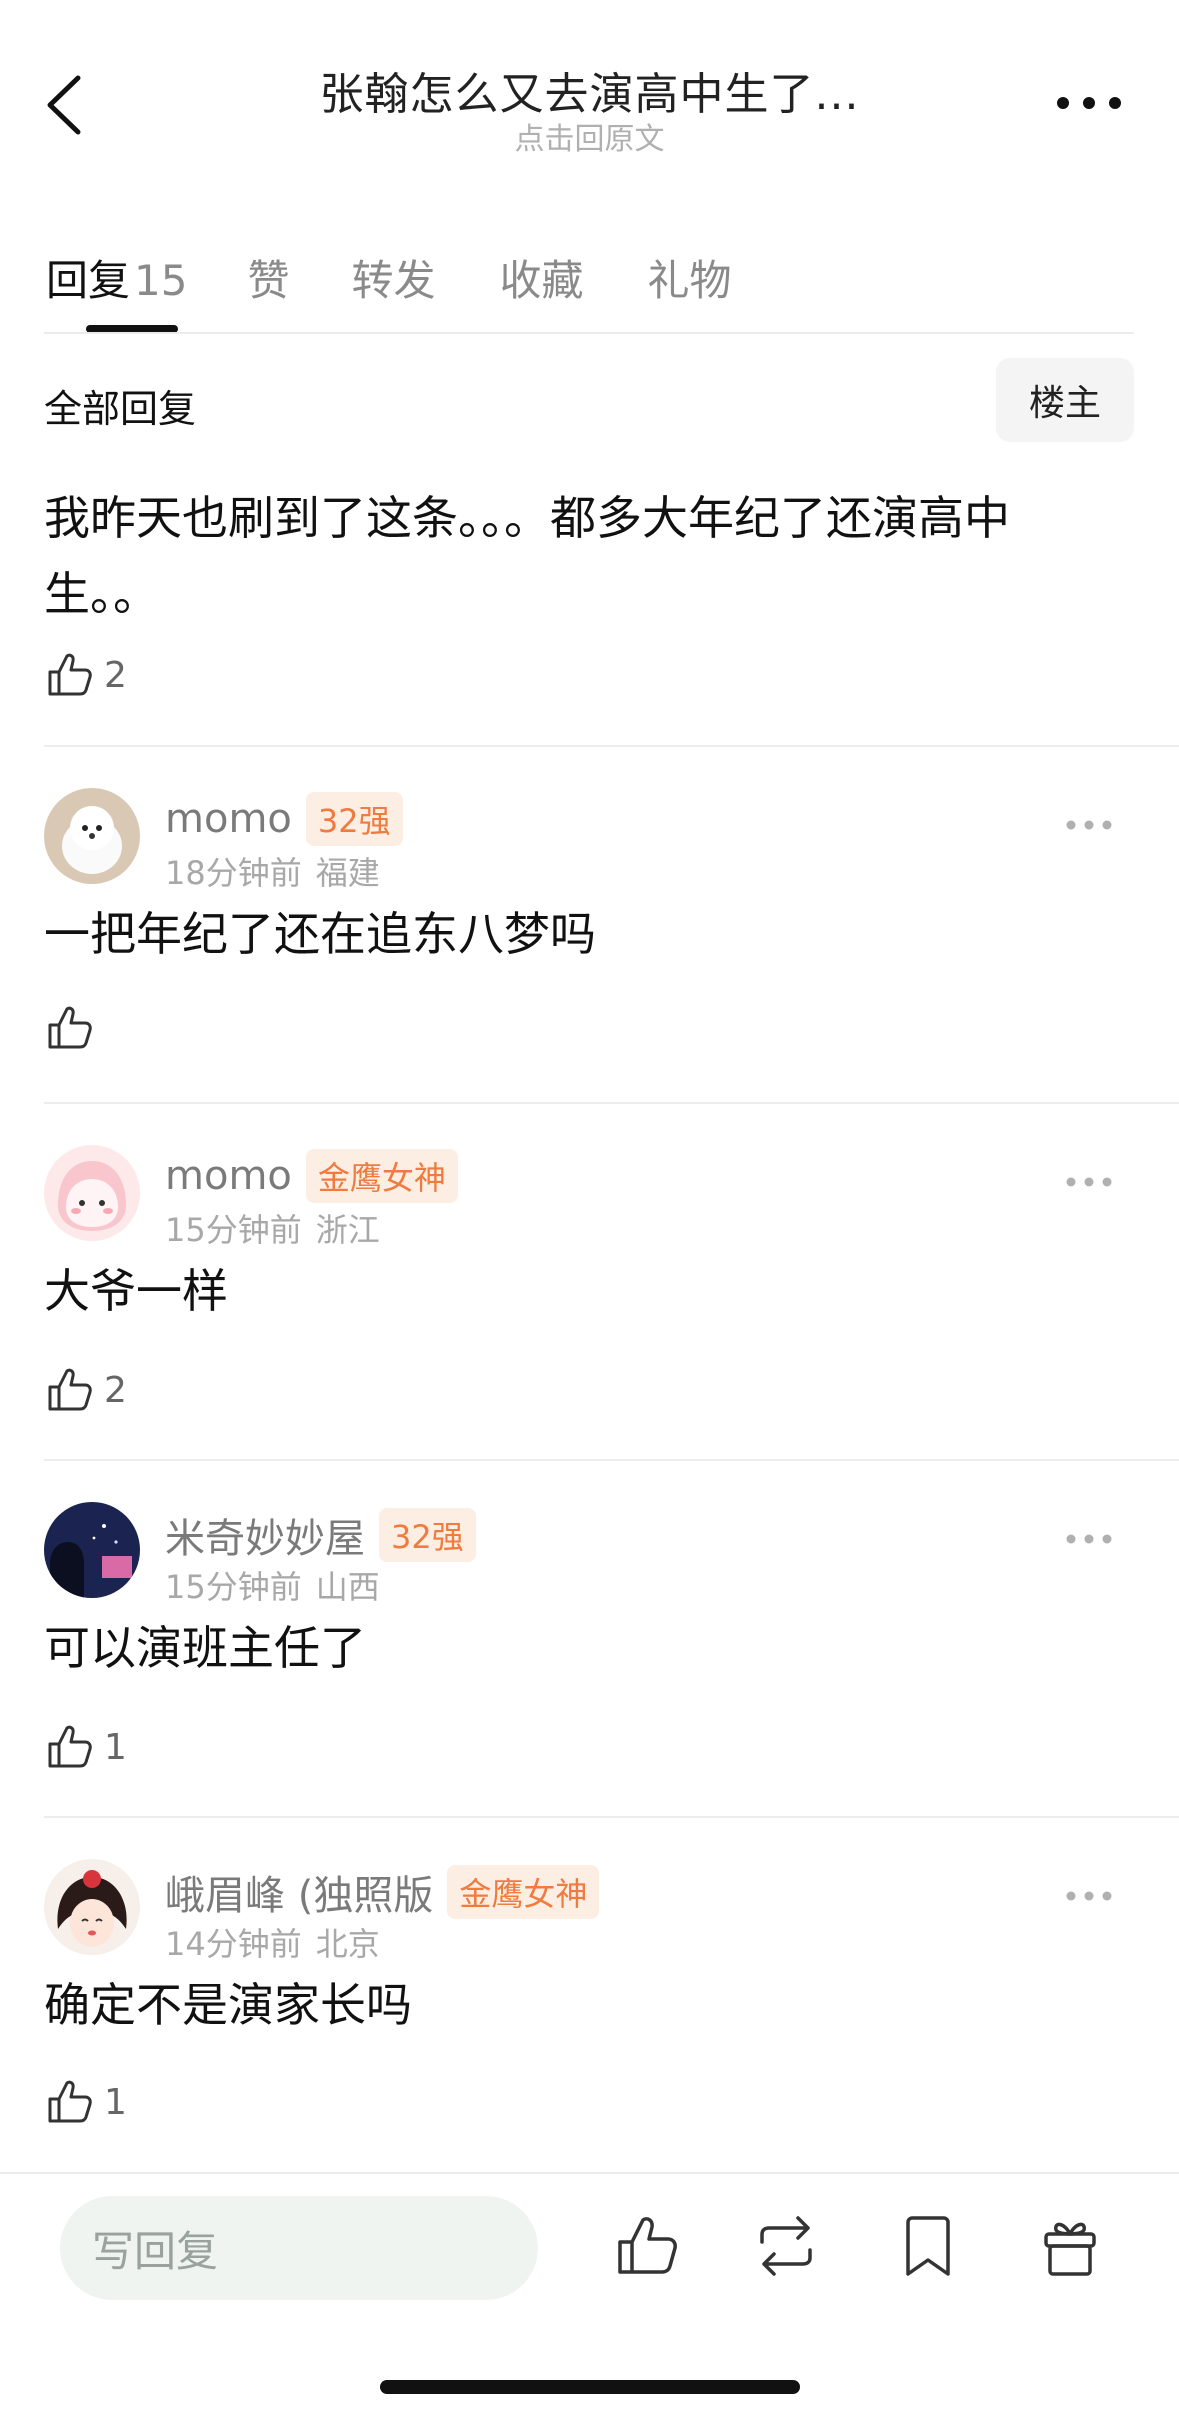 The image size is (1179, 2422). Describe the element at coordinates (928, 2246) in the screenshot. I see `bookmark-icon` at that location.